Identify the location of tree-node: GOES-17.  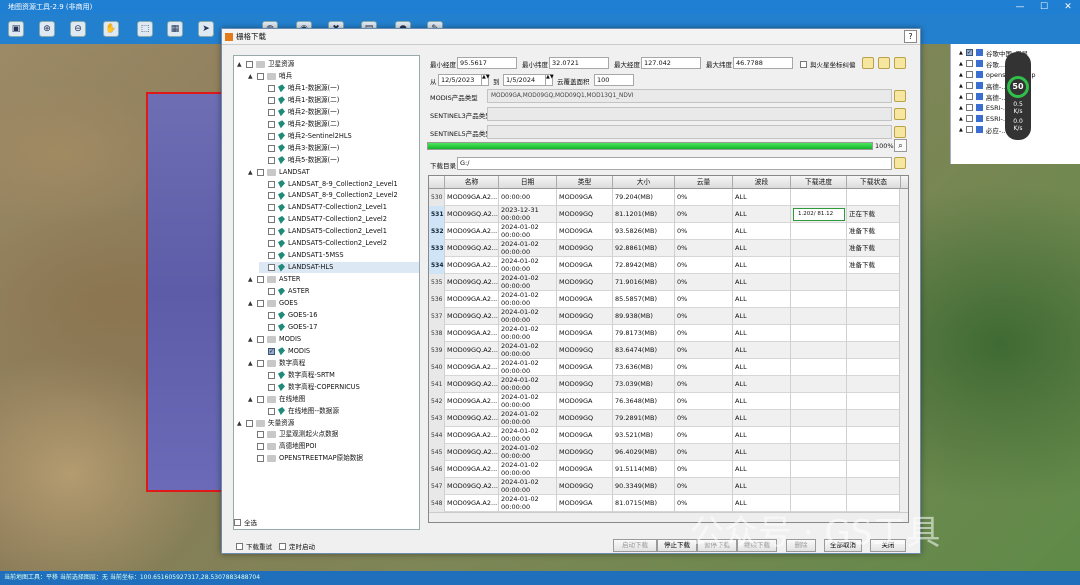
(339, 327).